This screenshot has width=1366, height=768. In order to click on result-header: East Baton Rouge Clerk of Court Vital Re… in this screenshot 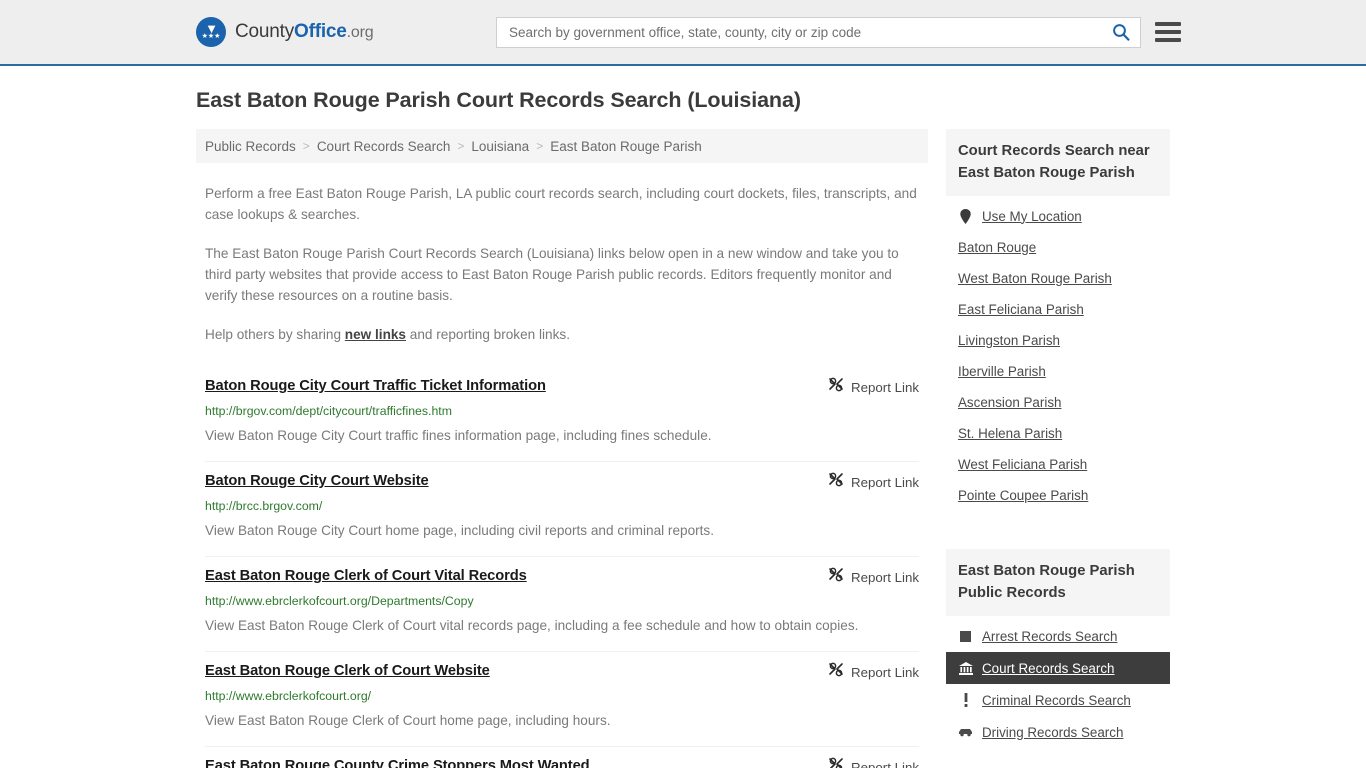, I will do `click(562, 577)`.